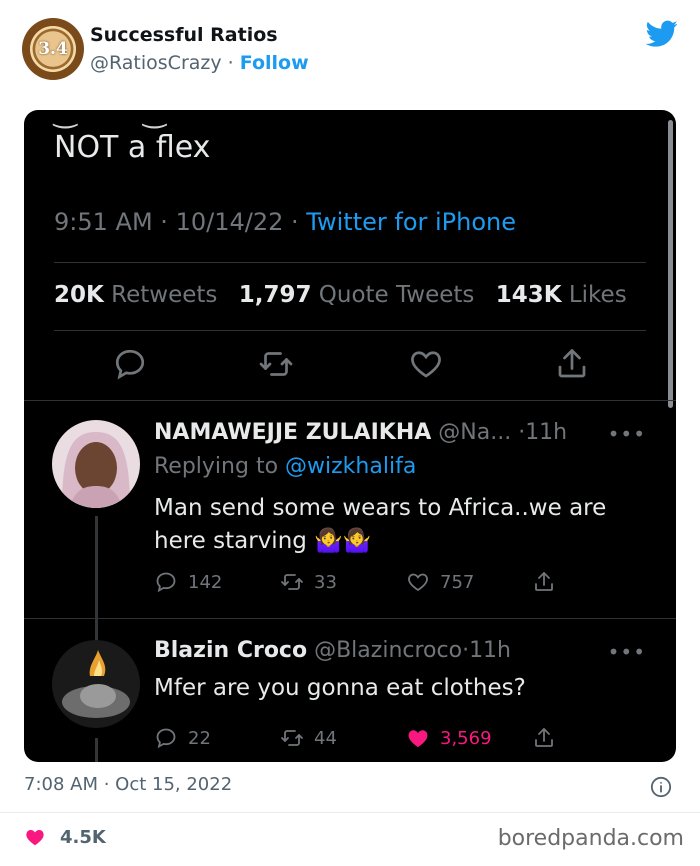  What do you see at coordinates (364, 585) in the screenshot?
I see `reply-actions: 142 33 757` at bounding box center [364, 585].